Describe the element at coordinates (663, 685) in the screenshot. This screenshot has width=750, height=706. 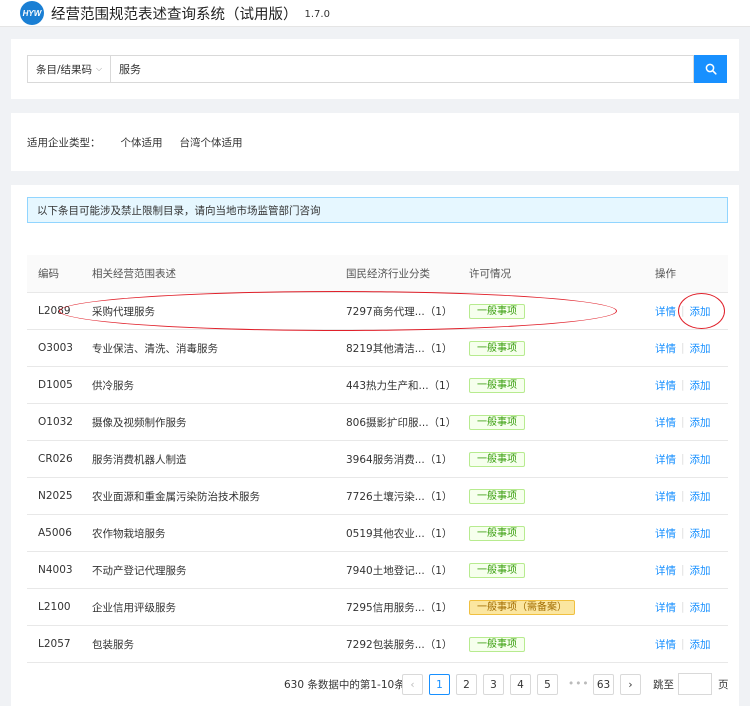
I see `jump-label: 跳至` at that location.